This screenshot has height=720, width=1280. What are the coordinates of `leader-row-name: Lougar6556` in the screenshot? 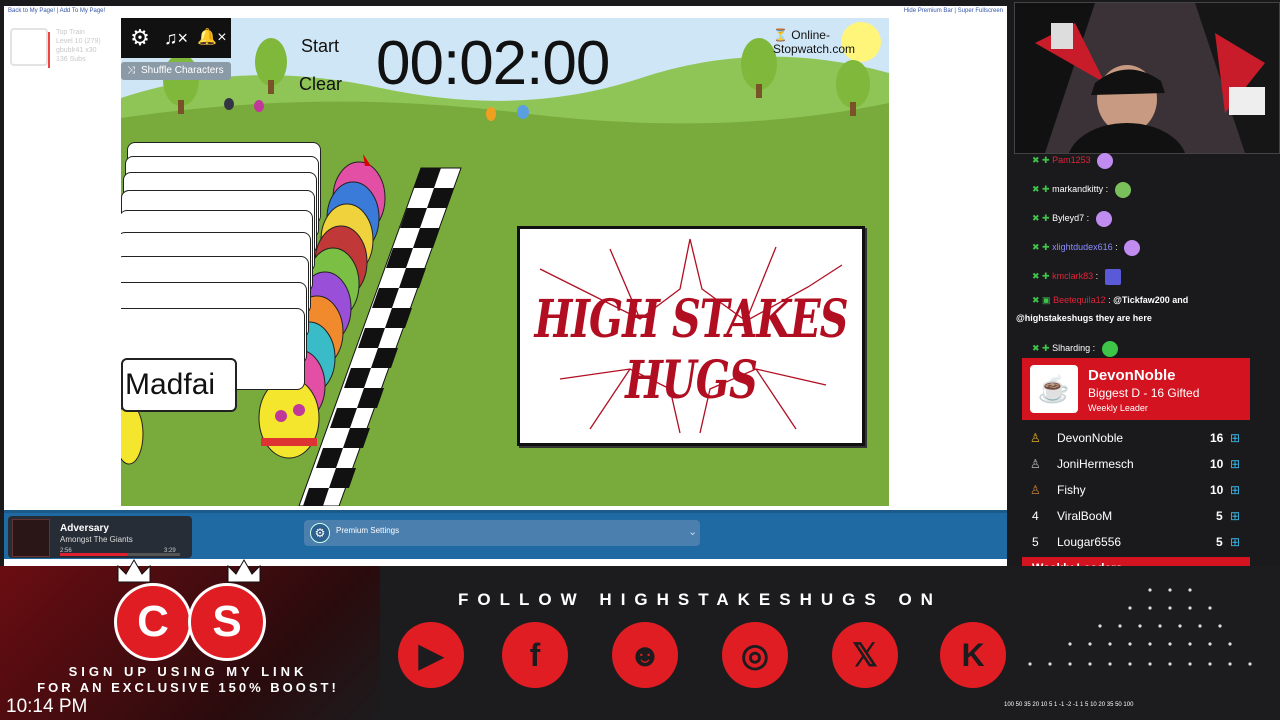 It's located at (1089, 542).